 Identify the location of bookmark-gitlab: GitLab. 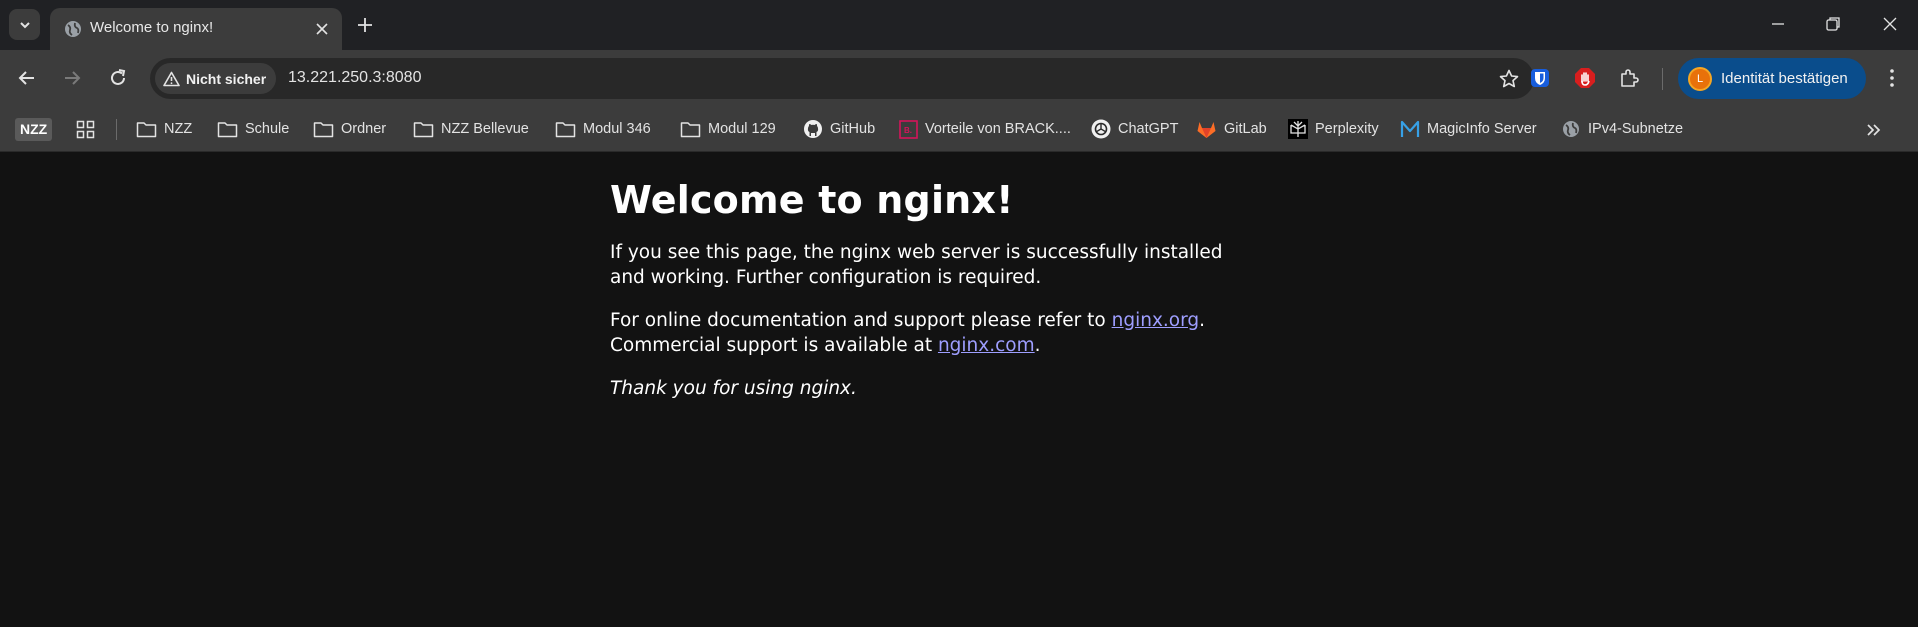
(1231, 129).